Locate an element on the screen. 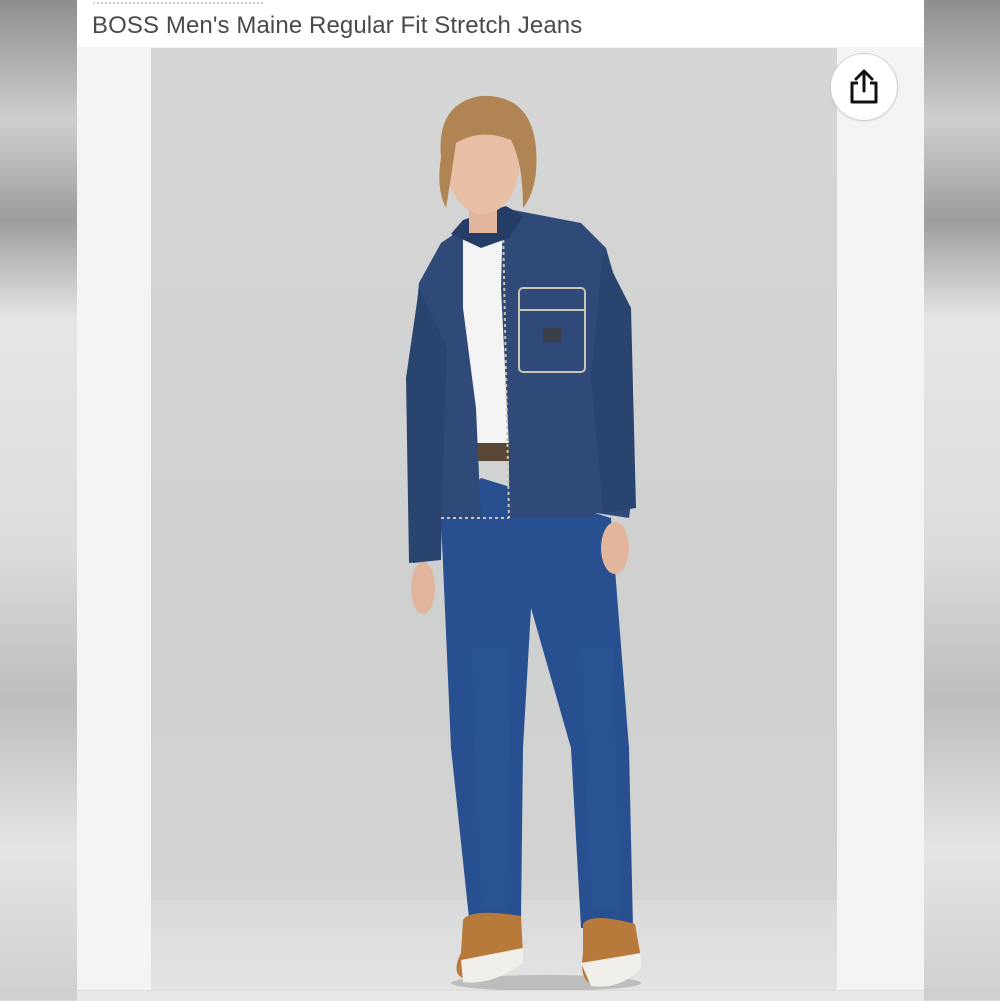 The image size is (1000, 1001). backdrop-right is located at coordinates (962, 500).